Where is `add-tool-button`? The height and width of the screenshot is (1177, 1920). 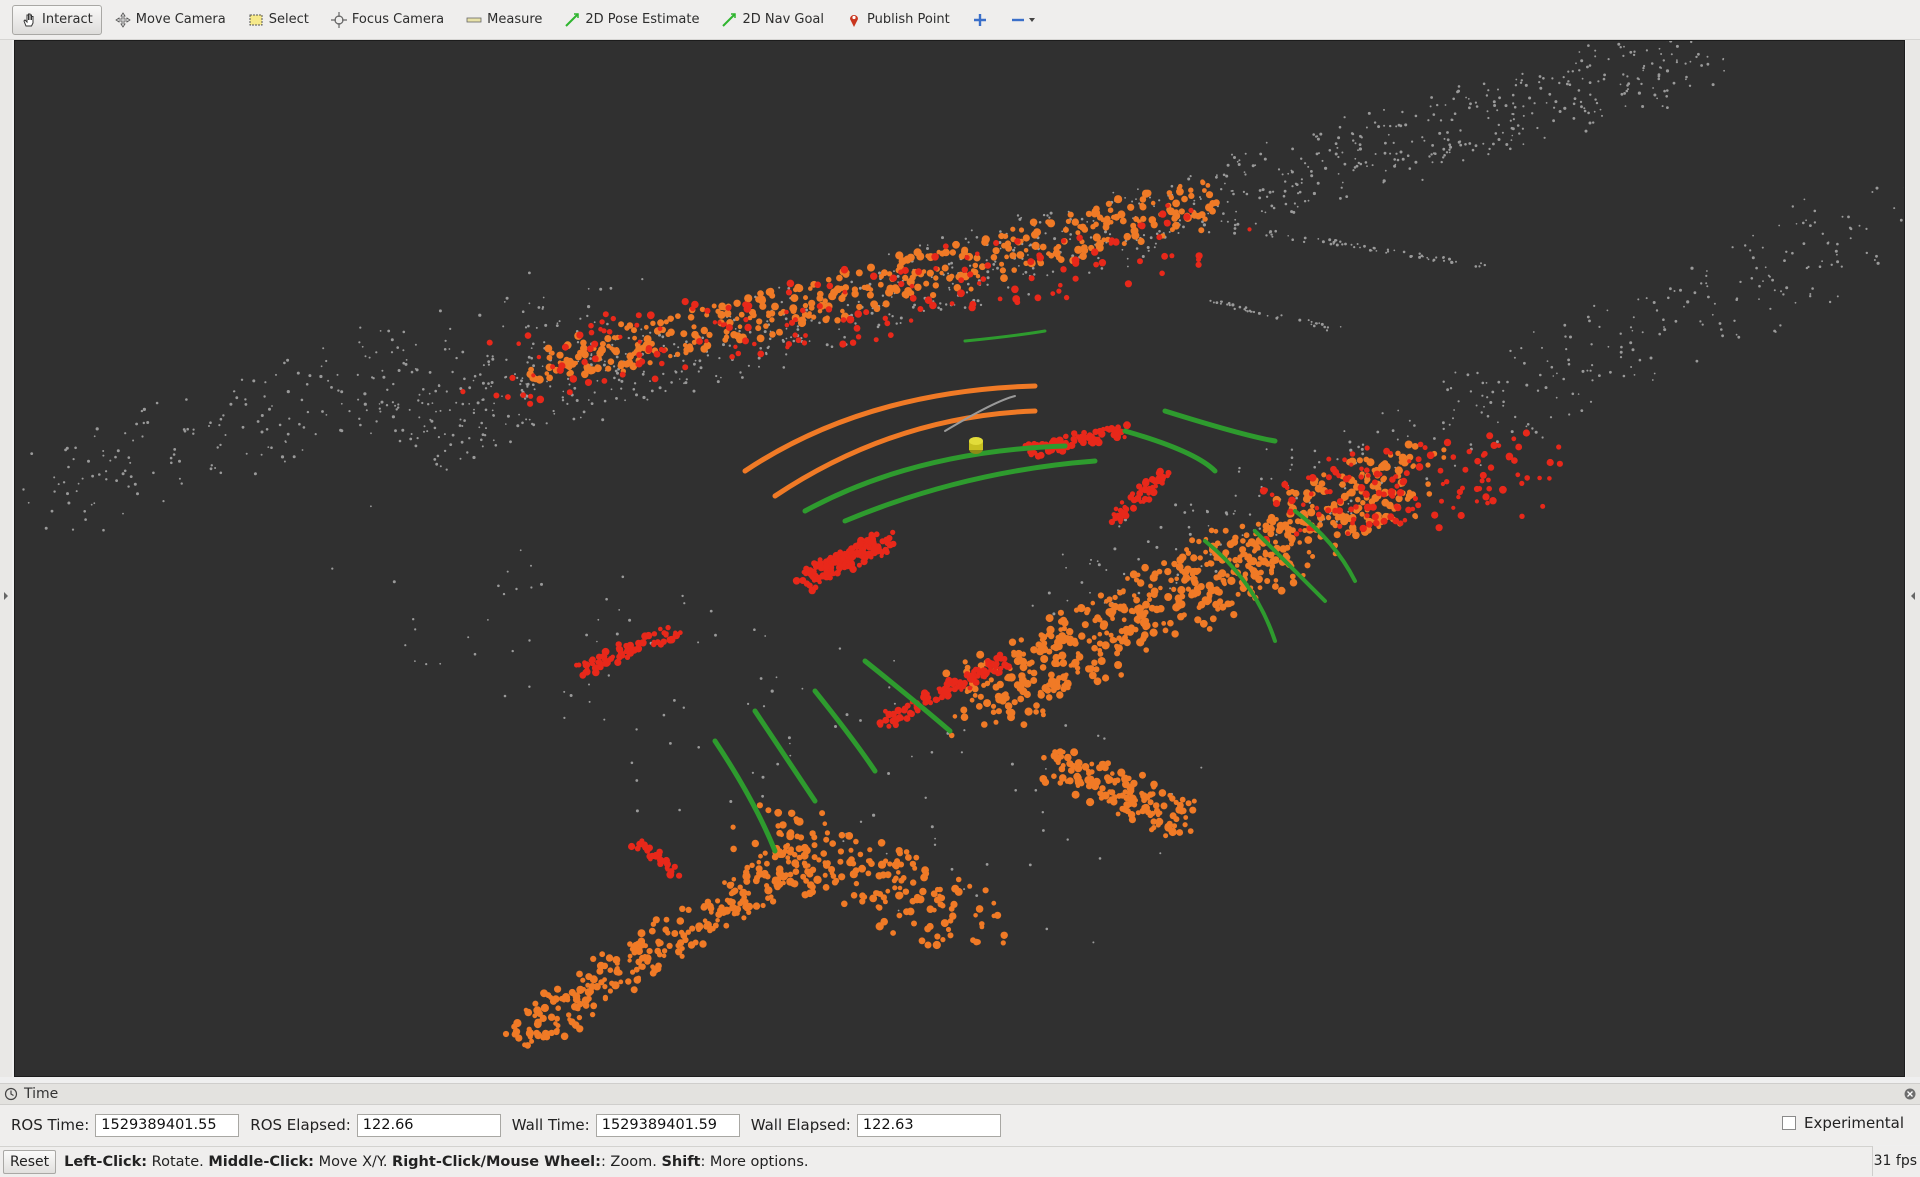
add-tool-button is located at coordinates (980, 20).